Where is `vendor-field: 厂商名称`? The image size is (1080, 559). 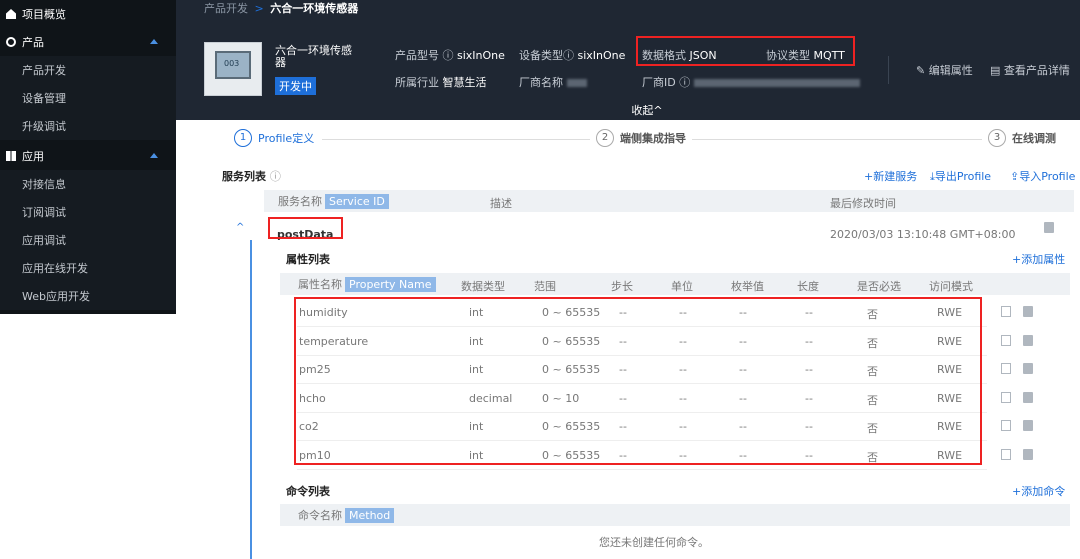 vendor-field: 厂商名称 is located at coordinates (553, 82).